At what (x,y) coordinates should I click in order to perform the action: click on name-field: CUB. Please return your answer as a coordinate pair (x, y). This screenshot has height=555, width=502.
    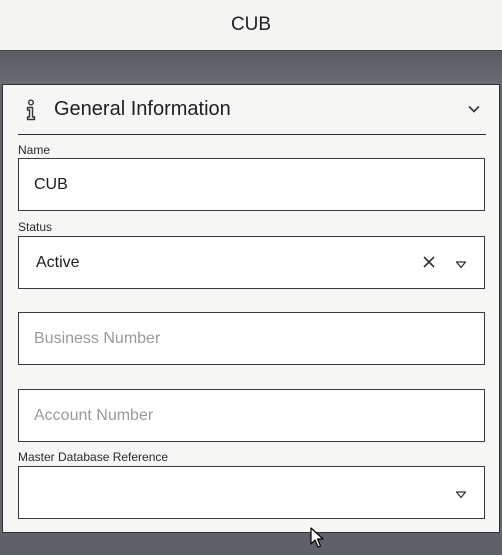
    Looking at the image, I should click on (251, 184).